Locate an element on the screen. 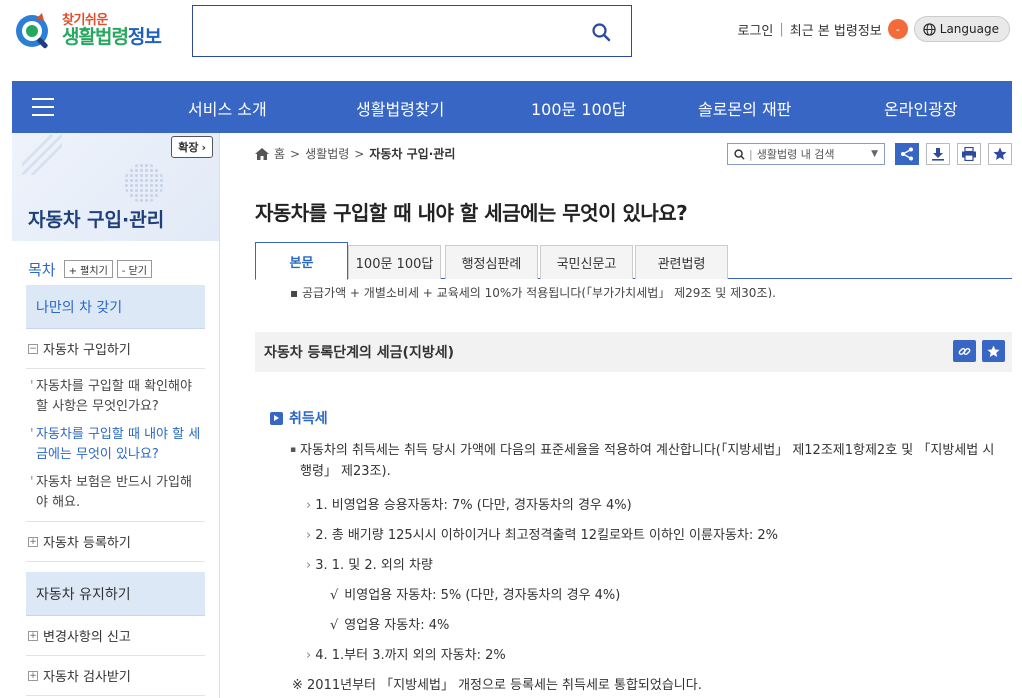 This screenshot has height=698, width=1022. link-icon is located at coordinates (964, 351).